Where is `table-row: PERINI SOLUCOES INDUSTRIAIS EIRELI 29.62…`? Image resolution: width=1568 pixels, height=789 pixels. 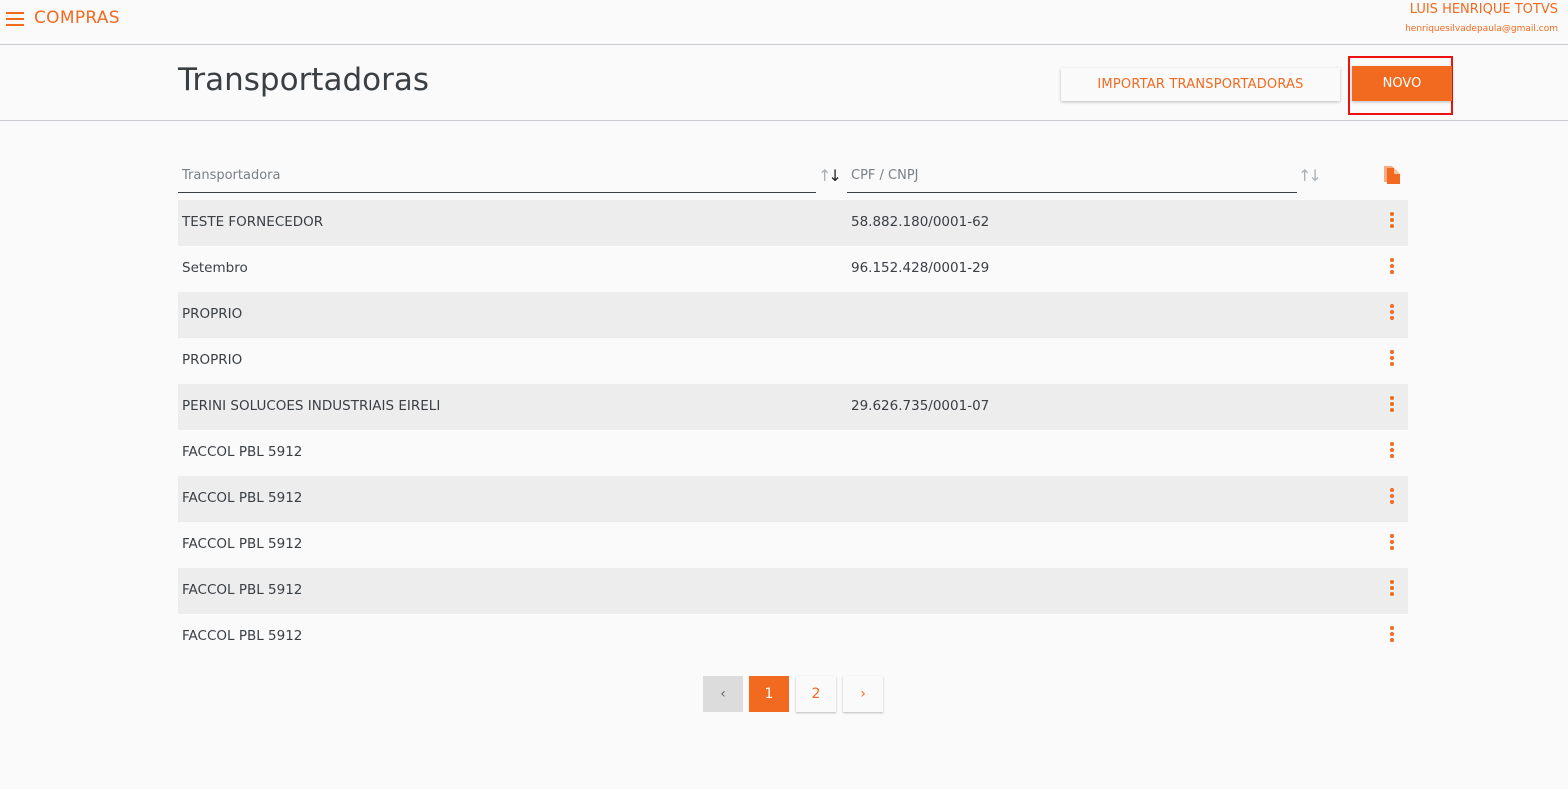 table-row: PERINI SOLUCOES INDUSTRIAIS EIRELI 29.62… is located at coordinates (793, 407).